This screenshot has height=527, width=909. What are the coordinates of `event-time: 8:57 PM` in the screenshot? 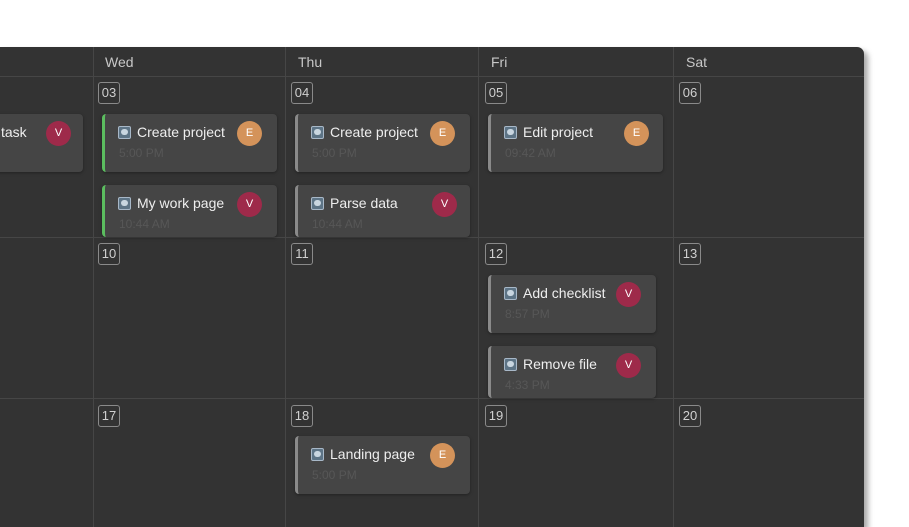 It's located at (527, 314).